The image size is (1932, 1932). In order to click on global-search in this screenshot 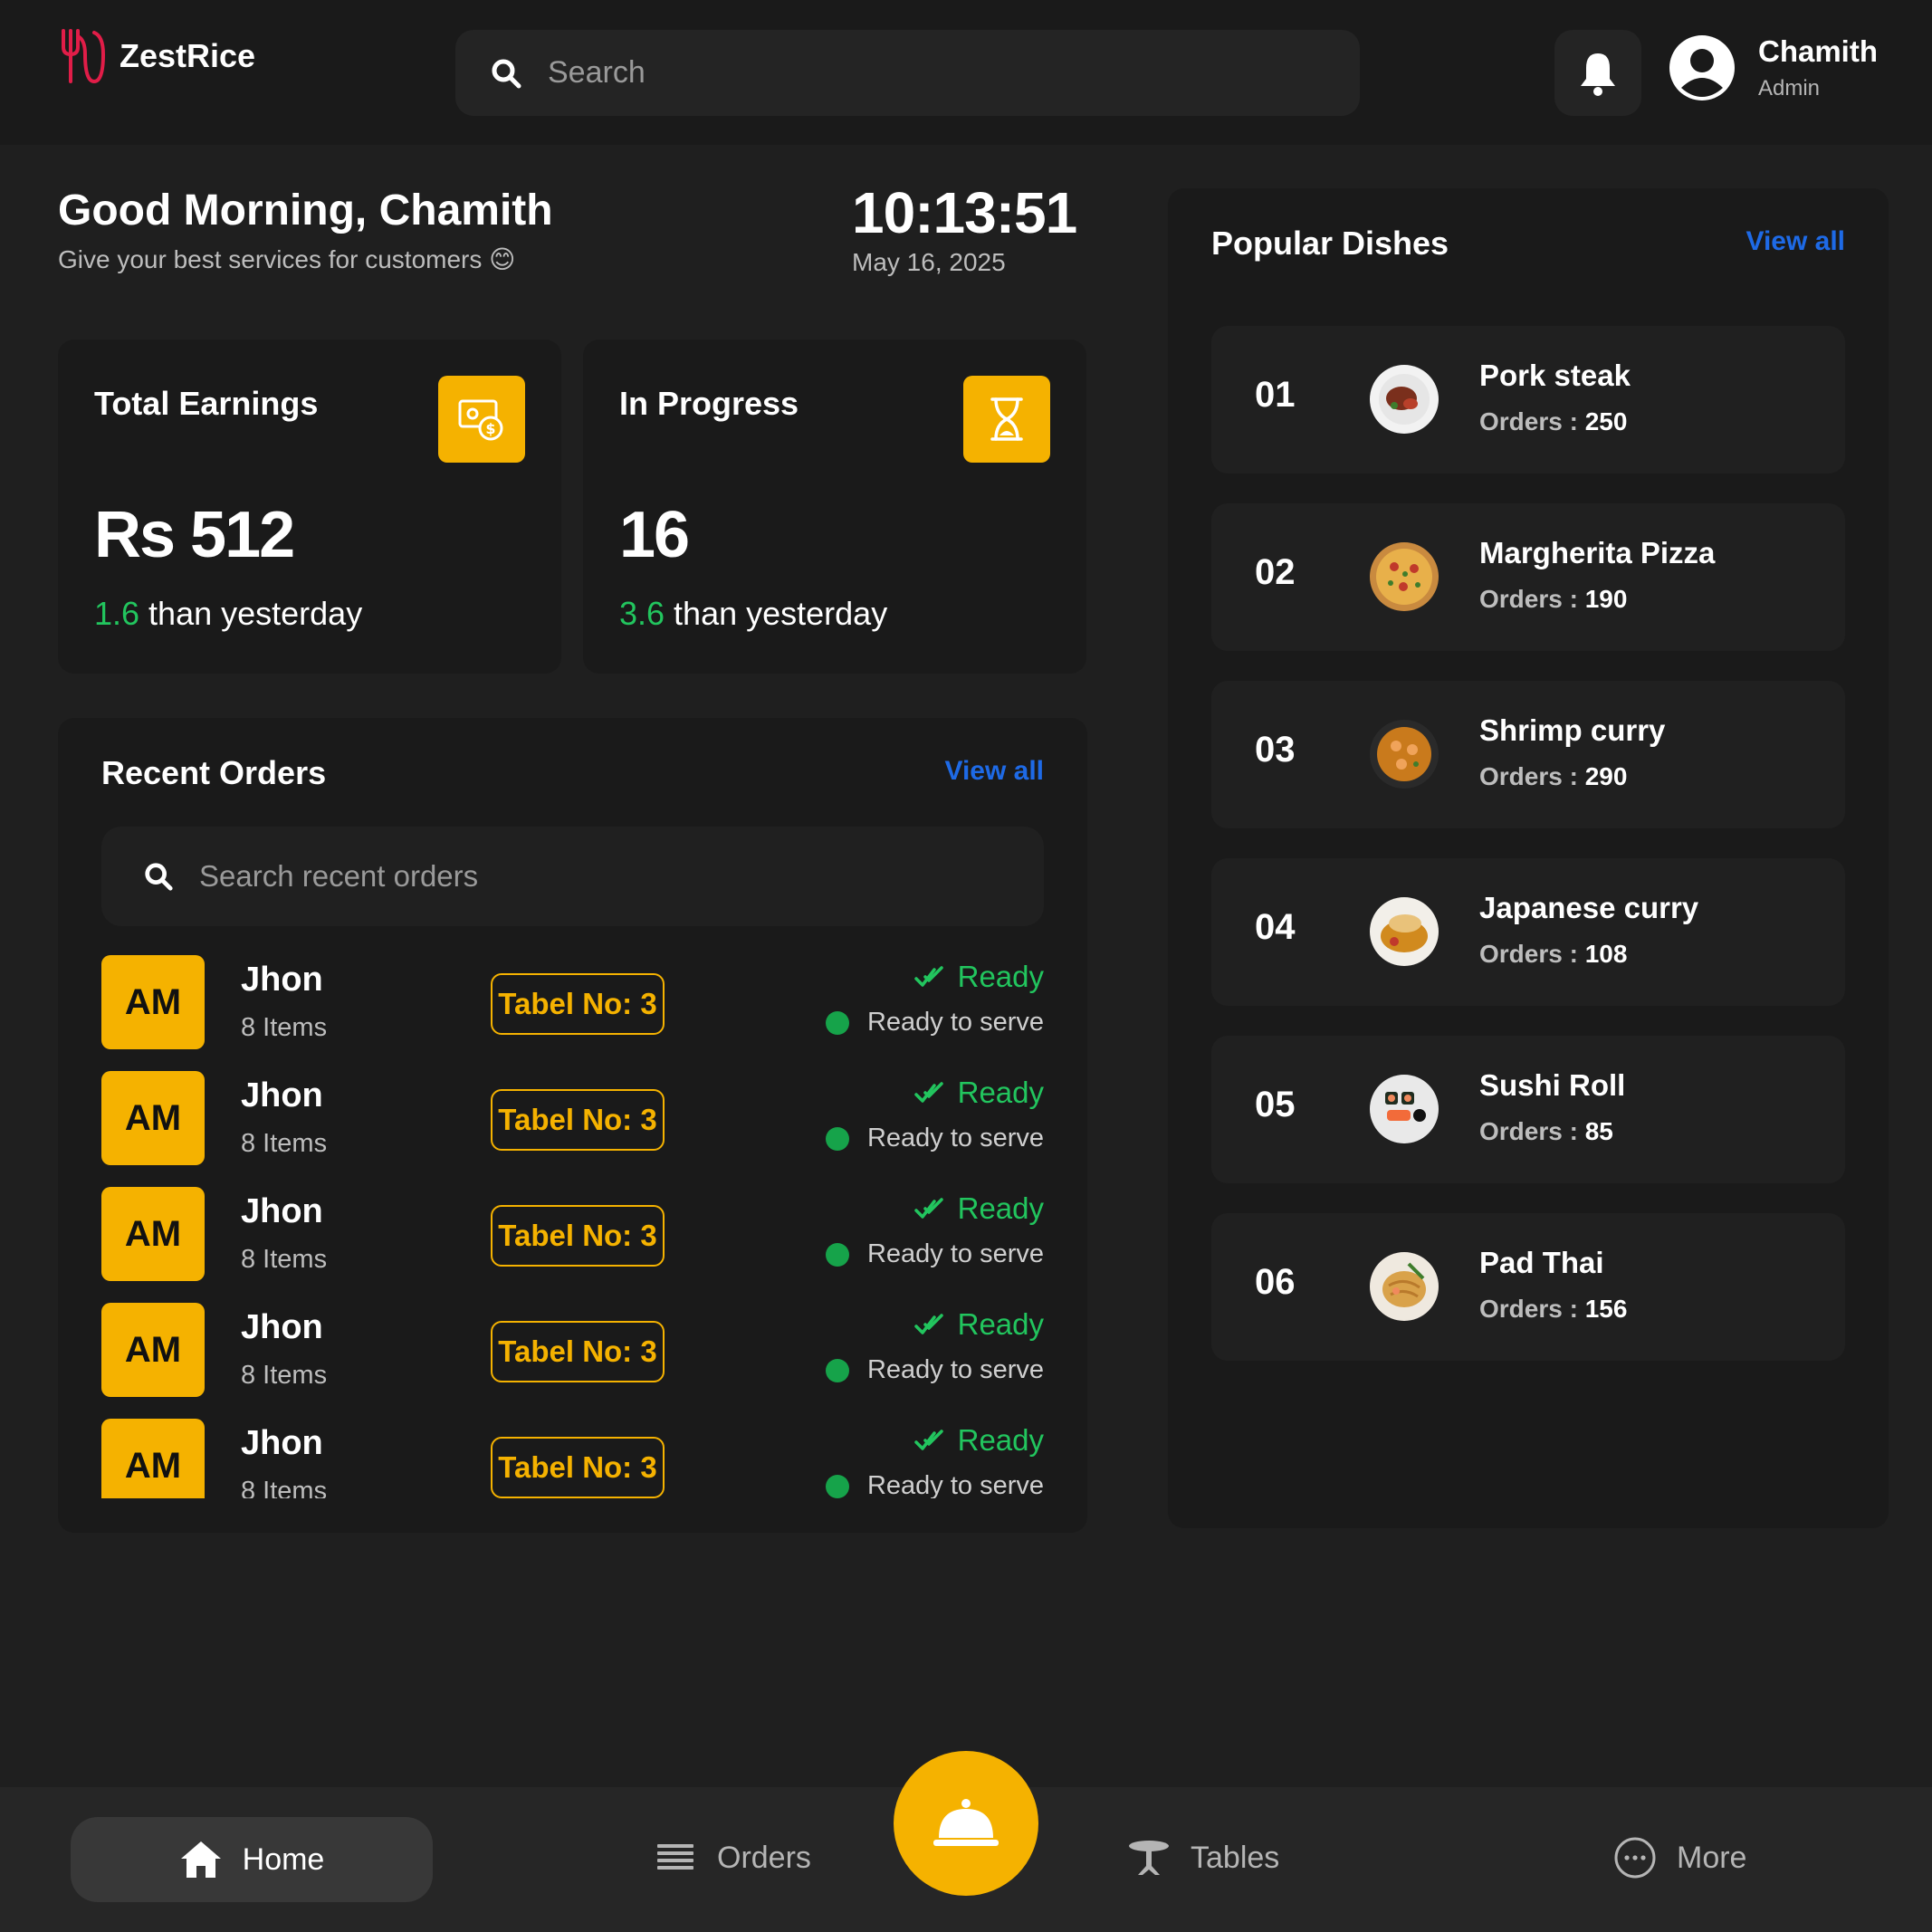, I will do `click(907, 73)`.